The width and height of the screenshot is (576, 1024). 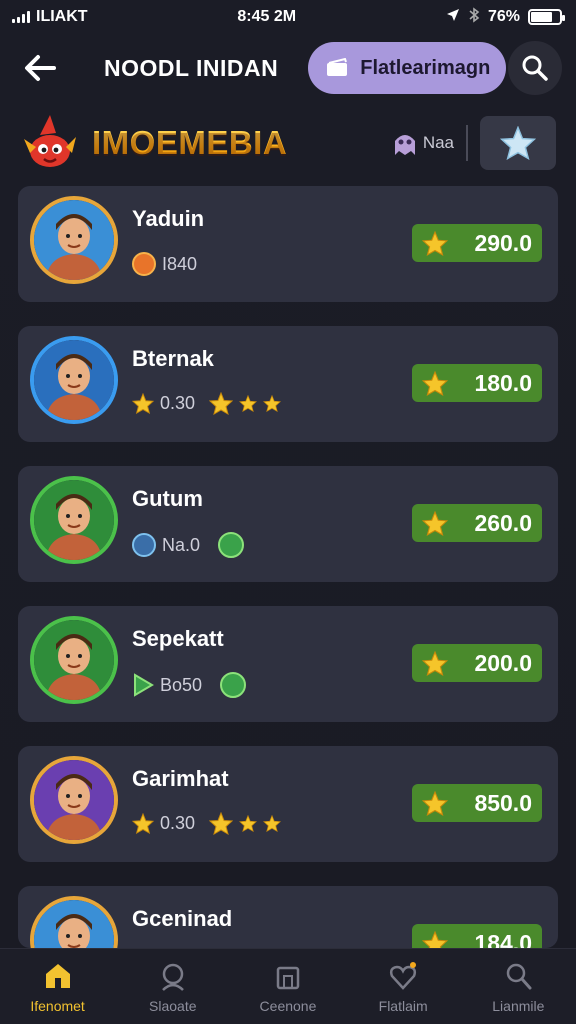 I want to click on score-value: 260.0, so click(x=503, y=522).